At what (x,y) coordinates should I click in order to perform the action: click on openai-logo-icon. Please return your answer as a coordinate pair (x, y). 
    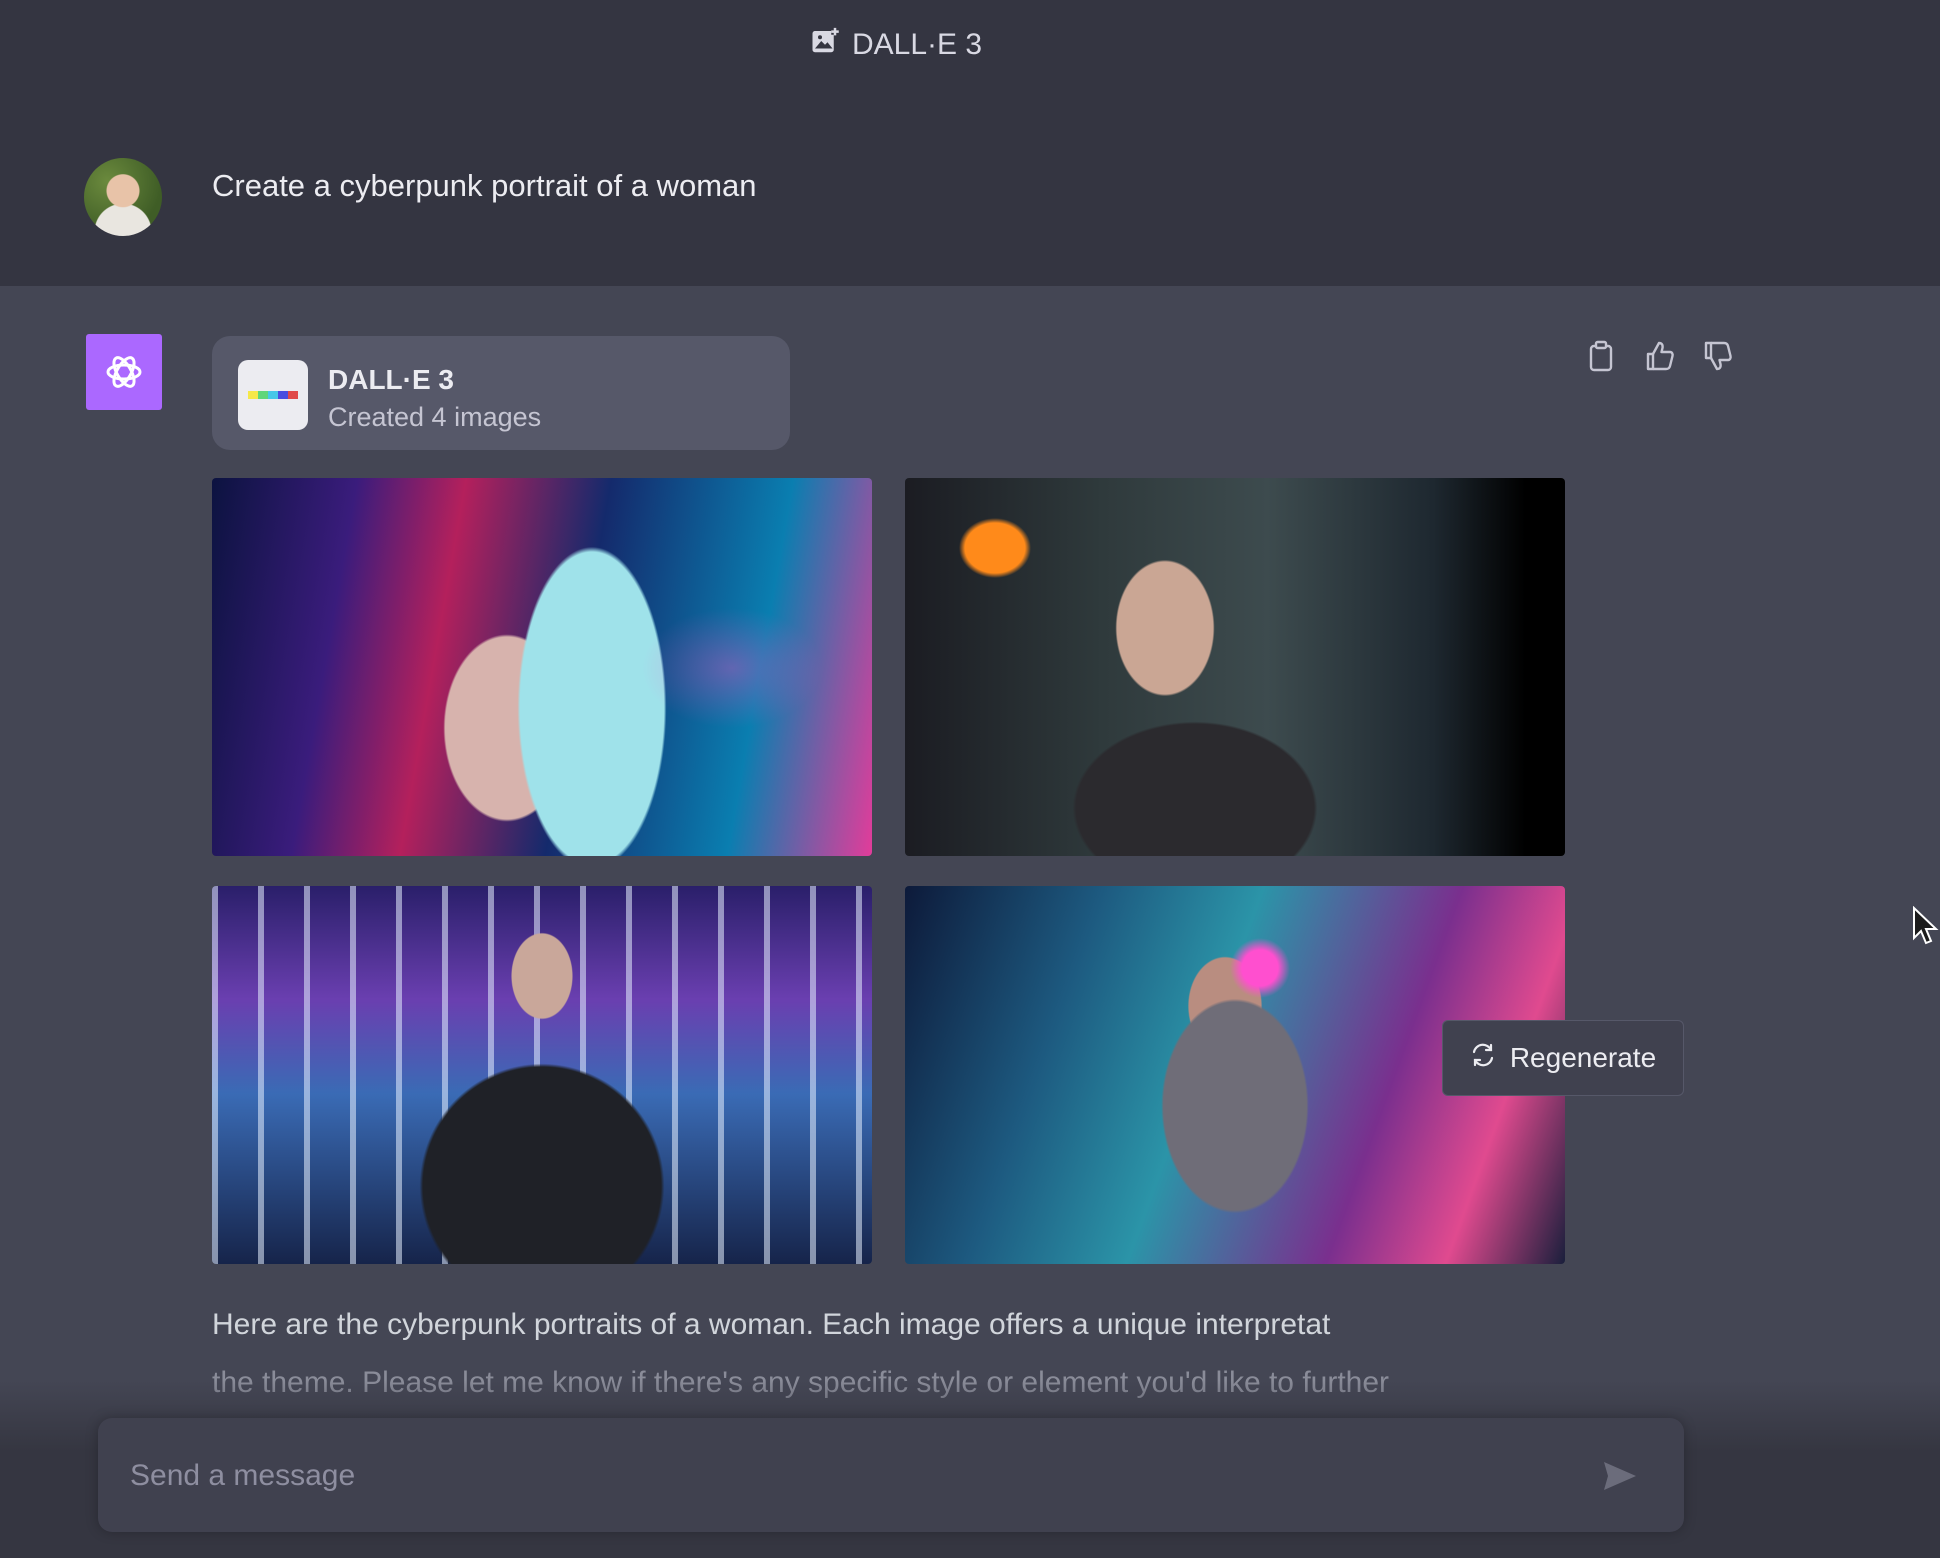
    Looking at the image, I should click on (124, 372).